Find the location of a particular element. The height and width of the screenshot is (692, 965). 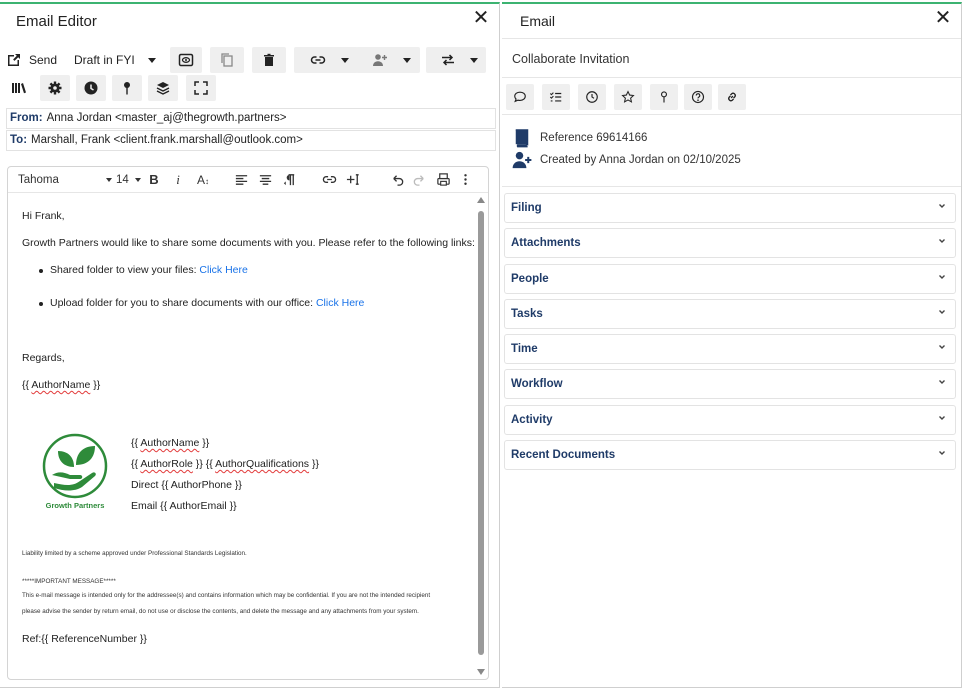

created-text: Created by Anna Jordan on 02/10/2025 is located at coordinates (640, 160).